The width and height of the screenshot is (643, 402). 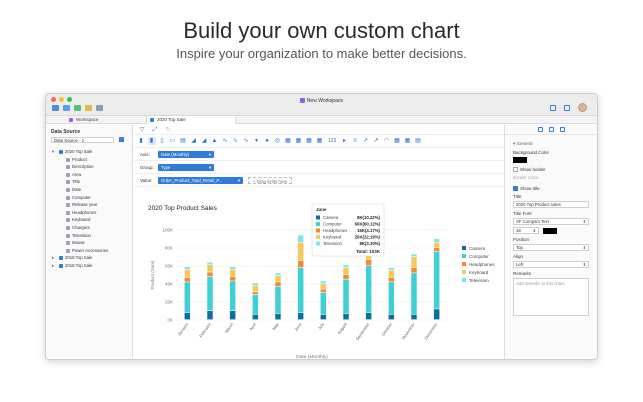 I want to click on line-chart-icon: ∿, so click(x=225, y=141).